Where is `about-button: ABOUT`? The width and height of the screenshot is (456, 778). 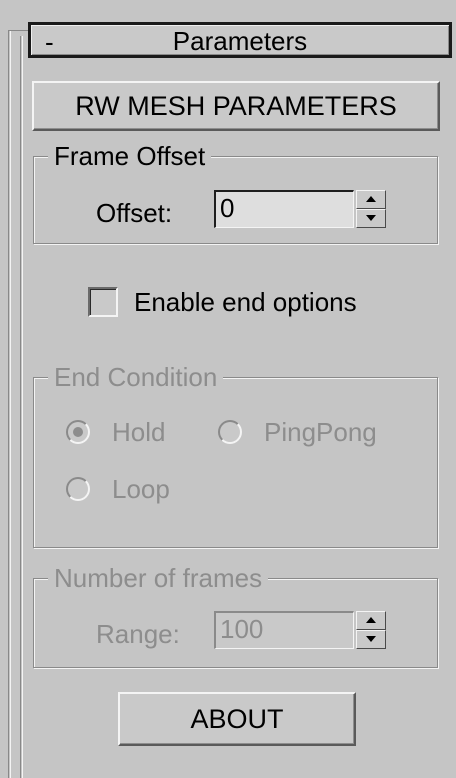 about-button: ABOUT is located at coordinates (237, 719).